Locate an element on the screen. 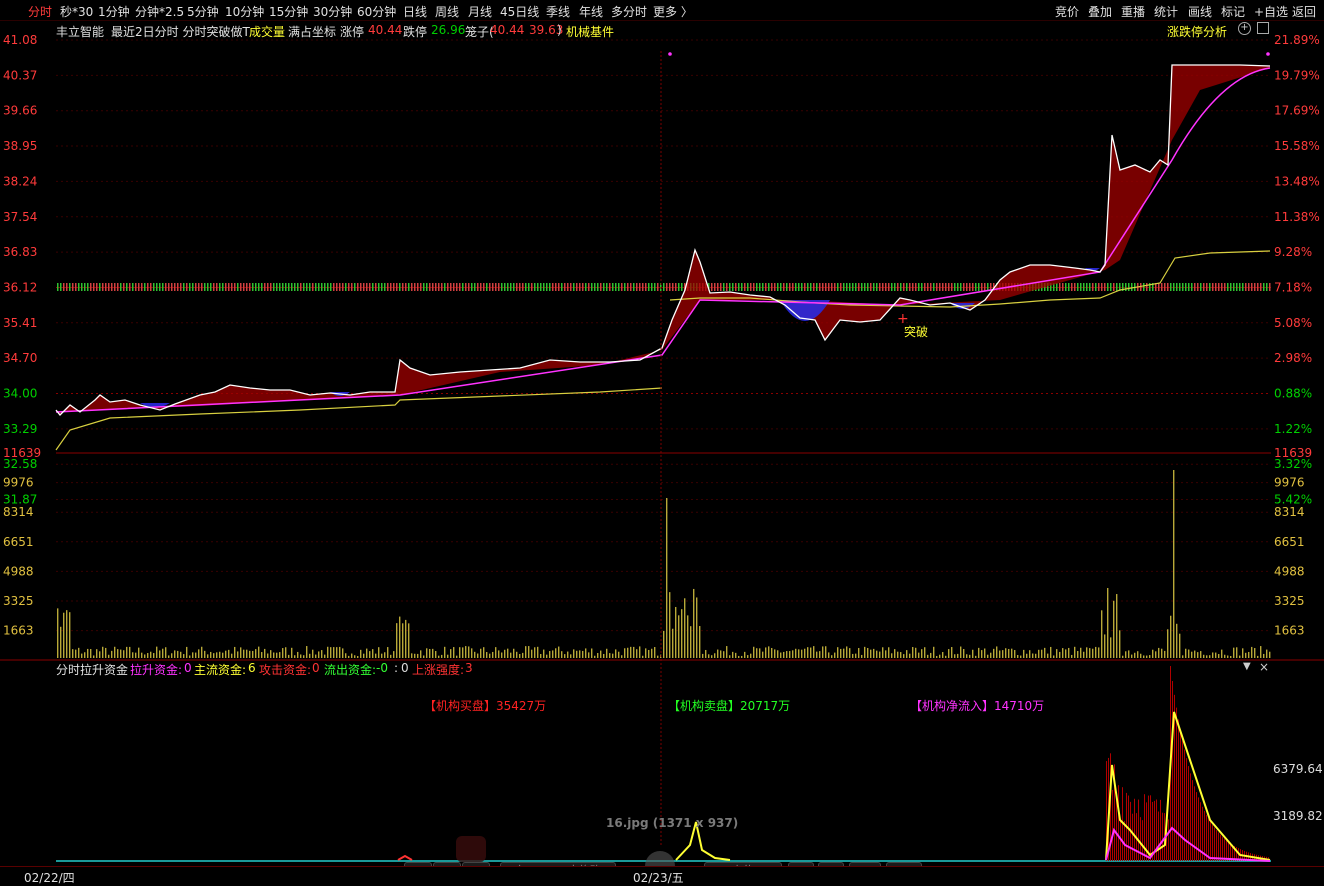 This screenshot has height=886, width=1324. close-icon: × is located at coordinates (1264, 667).